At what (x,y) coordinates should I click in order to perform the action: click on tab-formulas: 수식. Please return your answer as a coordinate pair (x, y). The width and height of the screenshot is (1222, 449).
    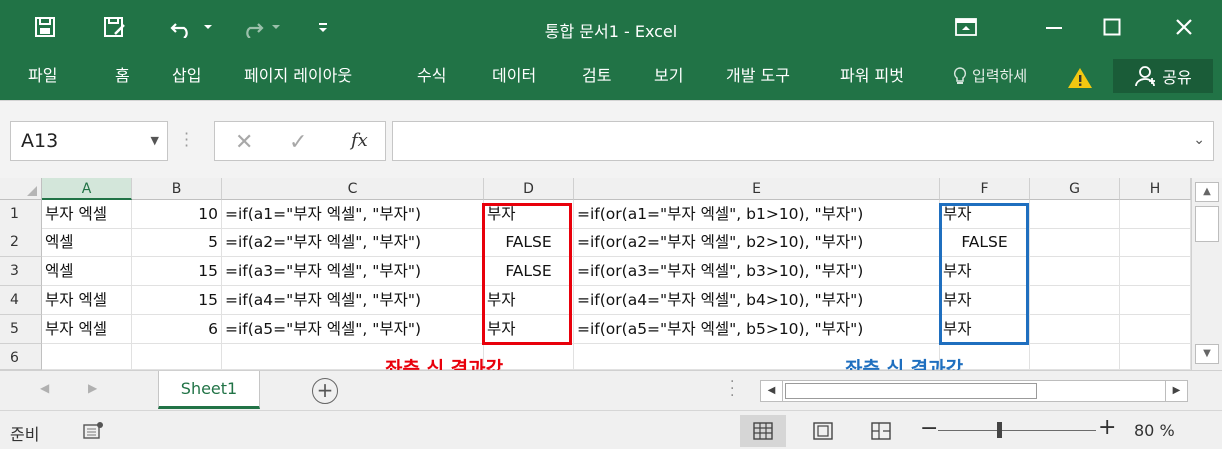
    Looking at the image, I should click on (431, 76).